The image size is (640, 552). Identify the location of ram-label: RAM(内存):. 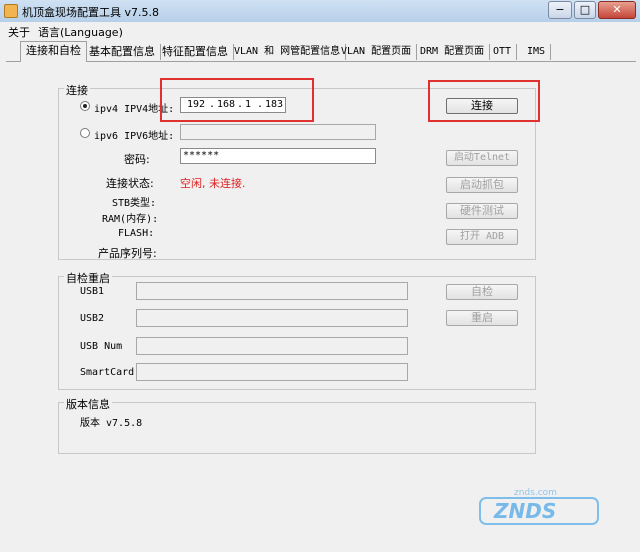
(130, 219).